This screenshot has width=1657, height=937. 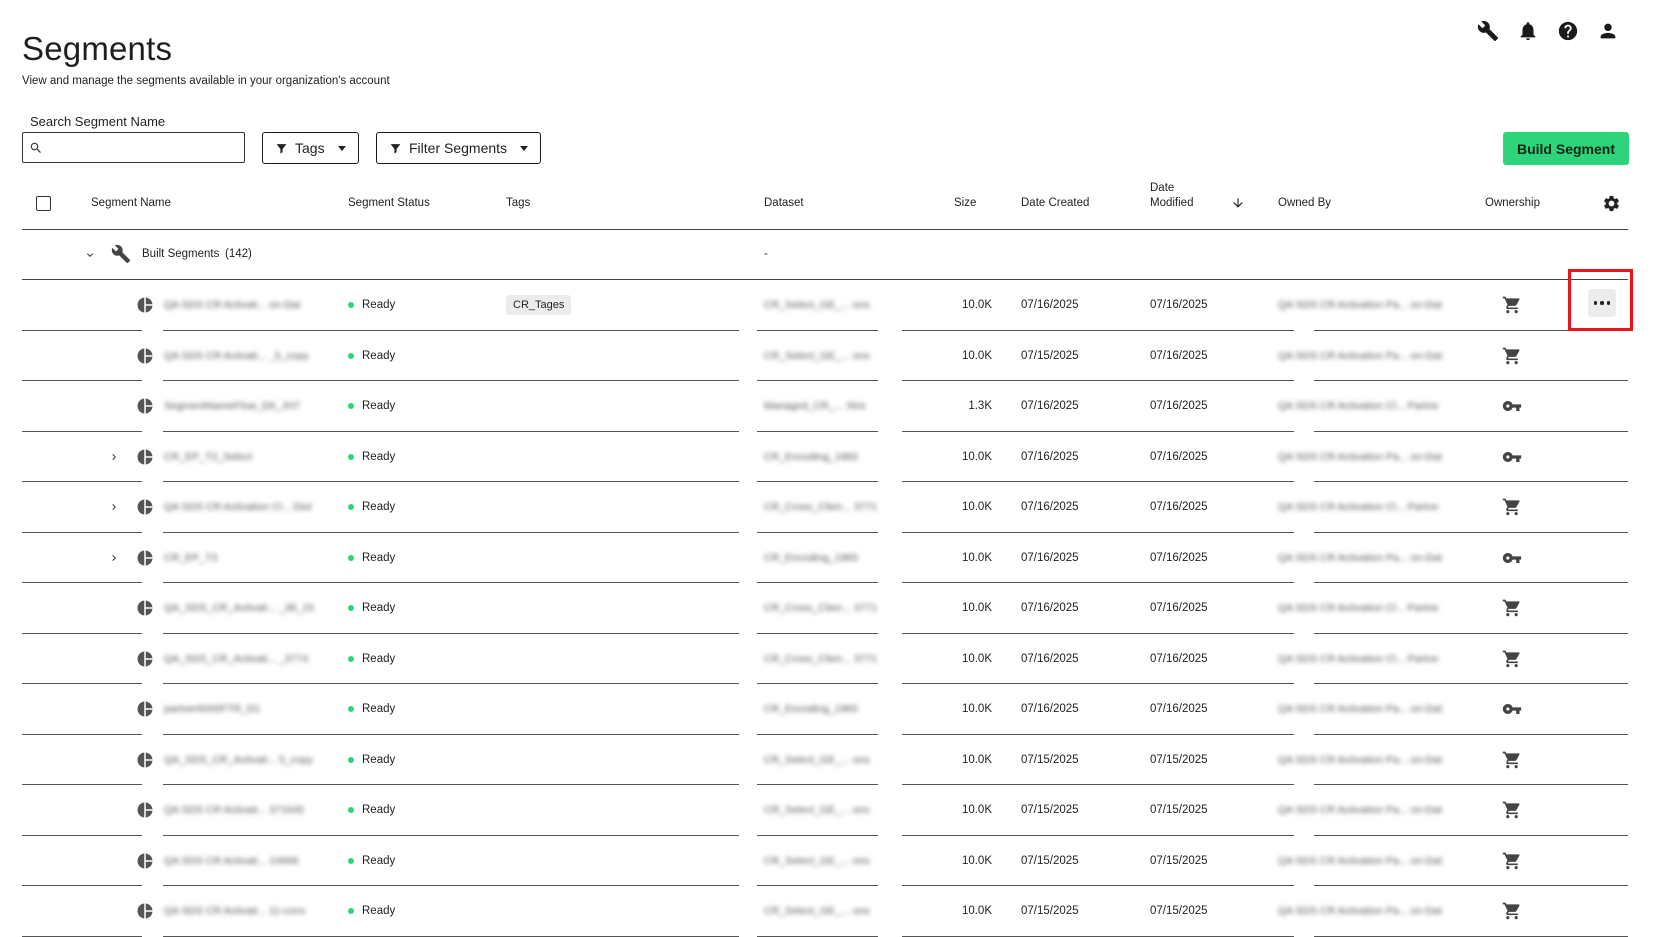 I want to click on col-tags: Tags, so click(x=518, y=203).